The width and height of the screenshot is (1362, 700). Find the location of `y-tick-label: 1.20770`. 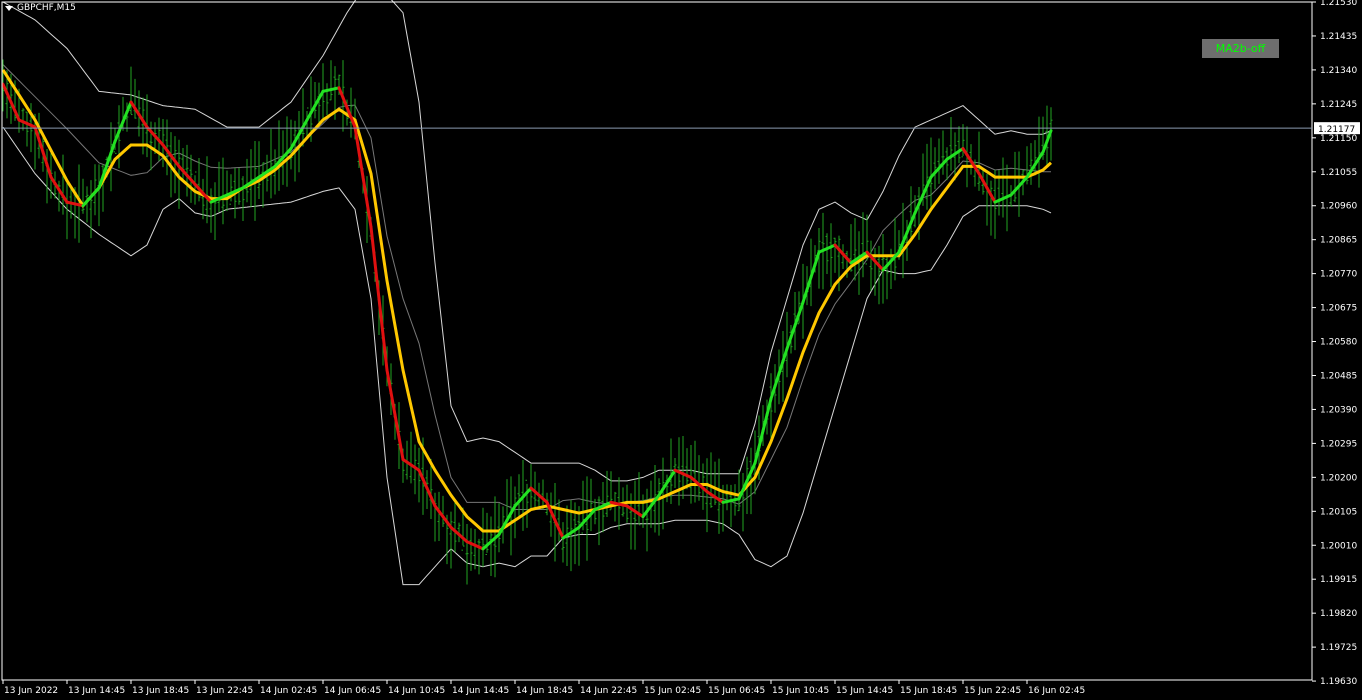

y-tick-label: 1.20770 is located at coordinates (1338, 275).